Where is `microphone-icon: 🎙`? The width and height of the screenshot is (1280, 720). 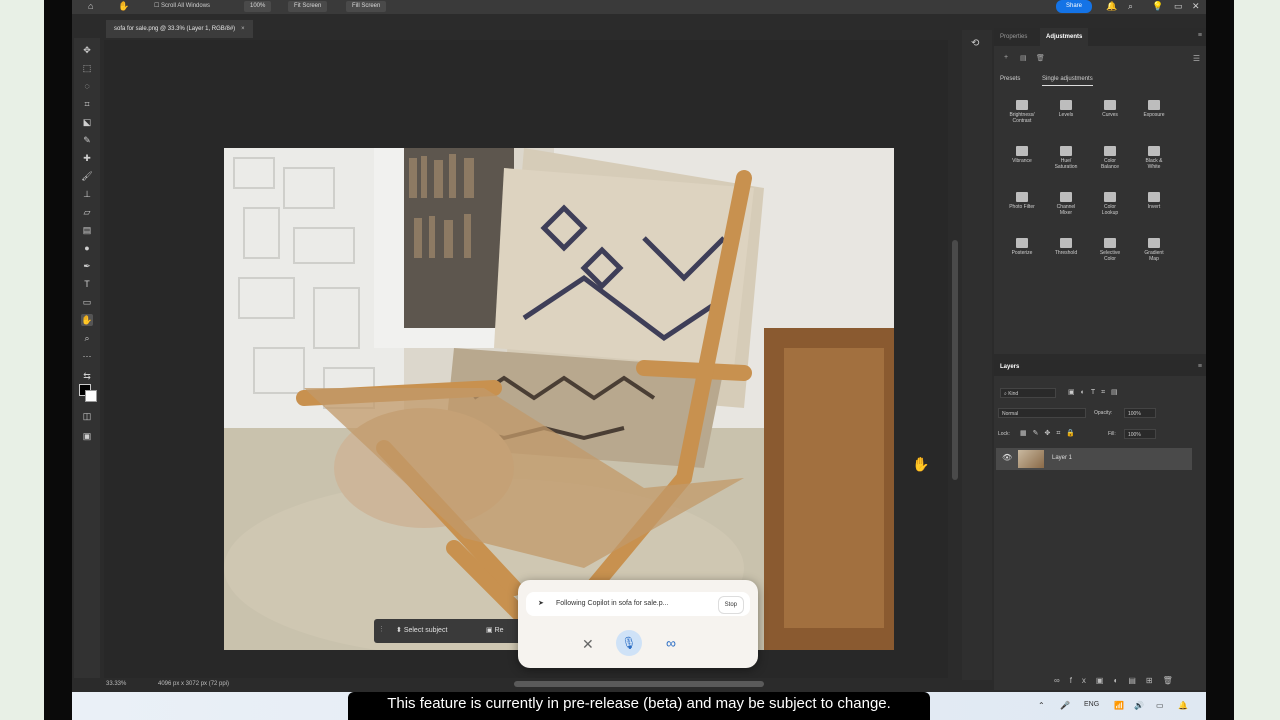
microphone-icon: 🎙 is located at coordinates (629, 643).